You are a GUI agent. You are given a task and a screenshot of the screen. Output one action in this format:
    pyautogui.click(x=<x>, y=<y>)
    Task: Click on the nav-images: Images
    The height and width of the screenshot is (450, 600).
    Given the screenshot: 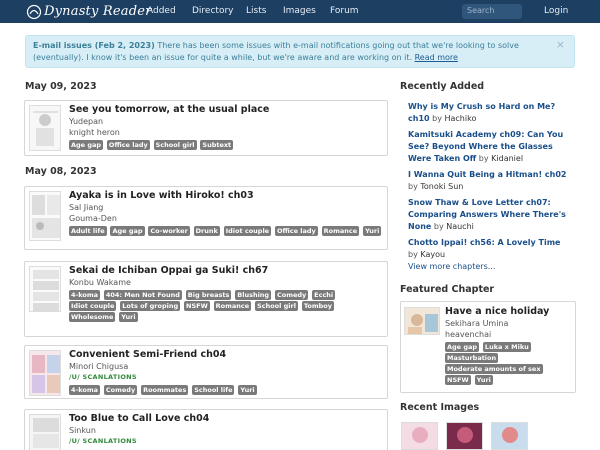 What is the action you would take?
    pyautogui.click(x=299, y=11)
    